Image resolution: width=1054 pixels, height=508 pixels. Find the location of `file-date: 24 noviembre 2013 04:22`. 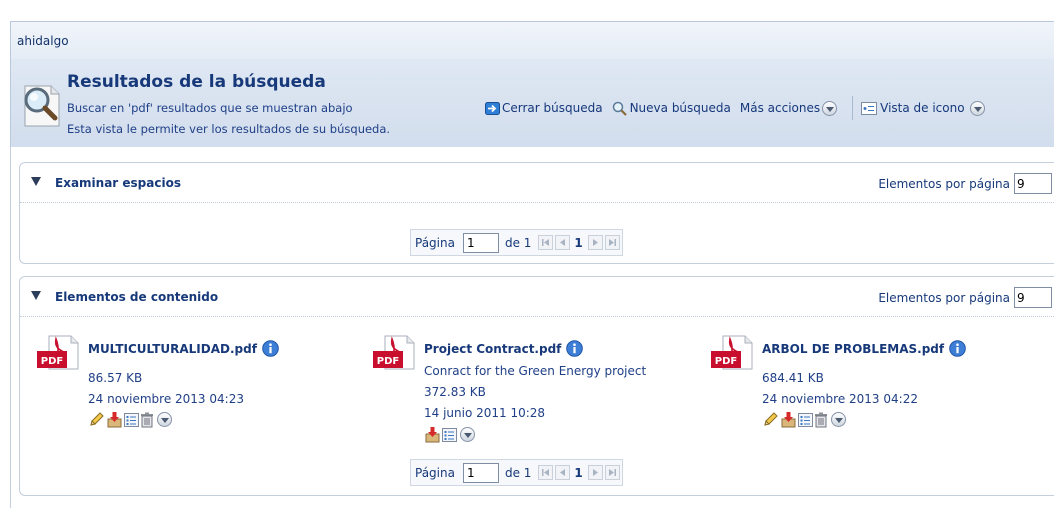

file-date: 24 noviembre 2013 04:22 is located at coordinates (840, 399).